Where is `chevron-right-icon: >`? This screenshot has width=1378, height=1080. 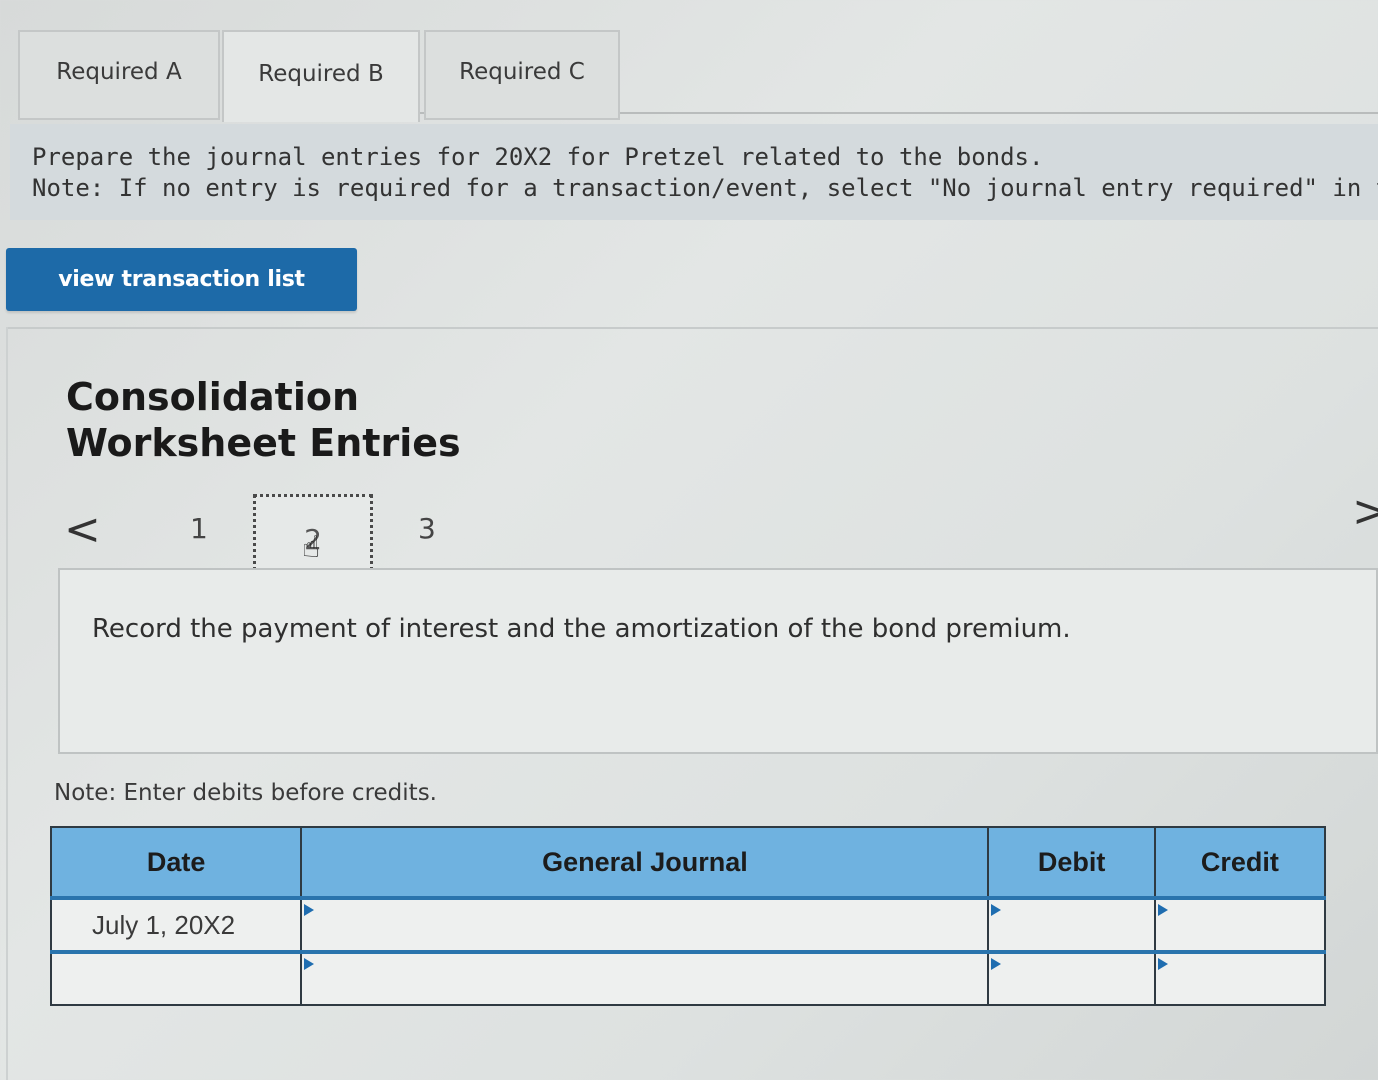 chevron-right-icon: > is located at coordinates (1365, 511).